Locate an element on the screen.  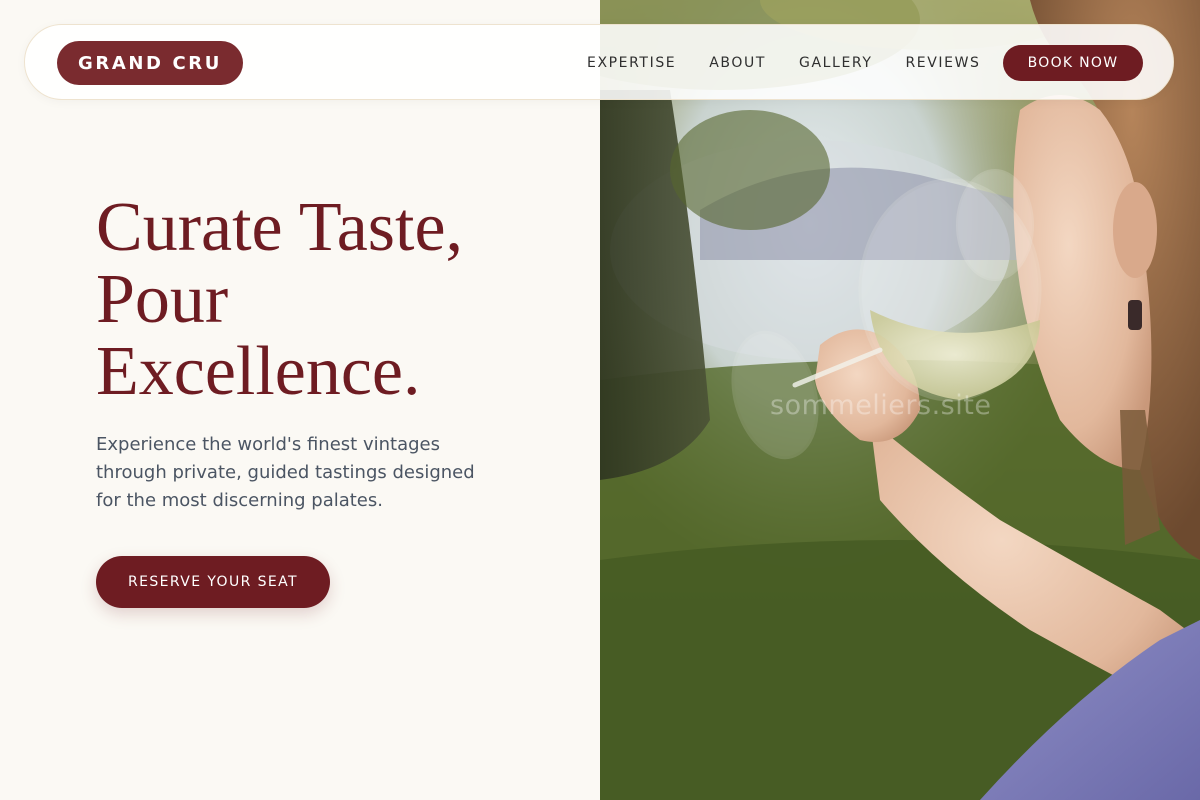
hero-description-line: Experience the world's finest vintages is located at coordinates (268, 444).